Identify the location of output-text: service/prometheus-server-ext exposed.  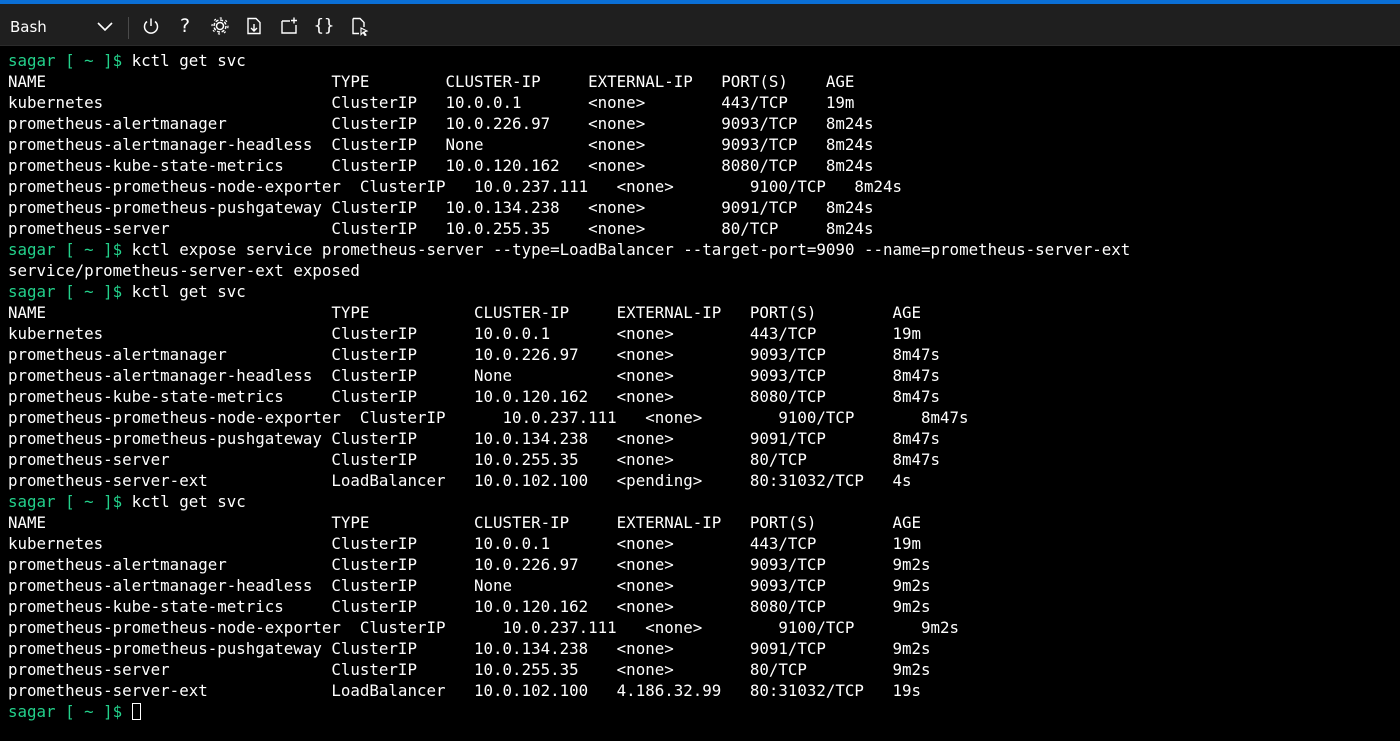
(184, 270).